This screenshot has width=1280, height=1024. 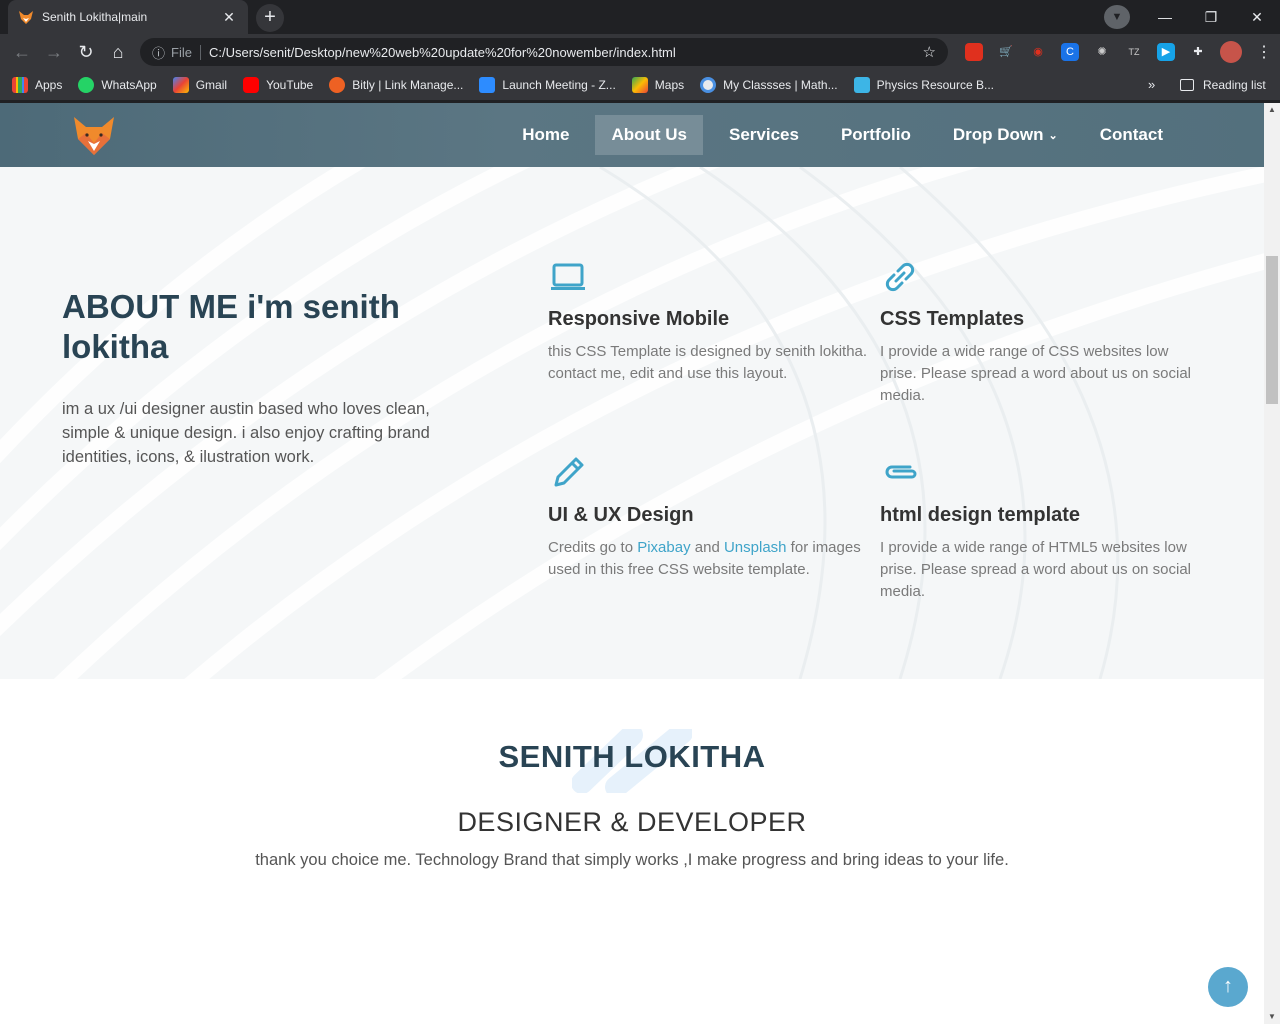 I want to click on nav-drop-down-label: Drop Down, so click(x=998, y=134).